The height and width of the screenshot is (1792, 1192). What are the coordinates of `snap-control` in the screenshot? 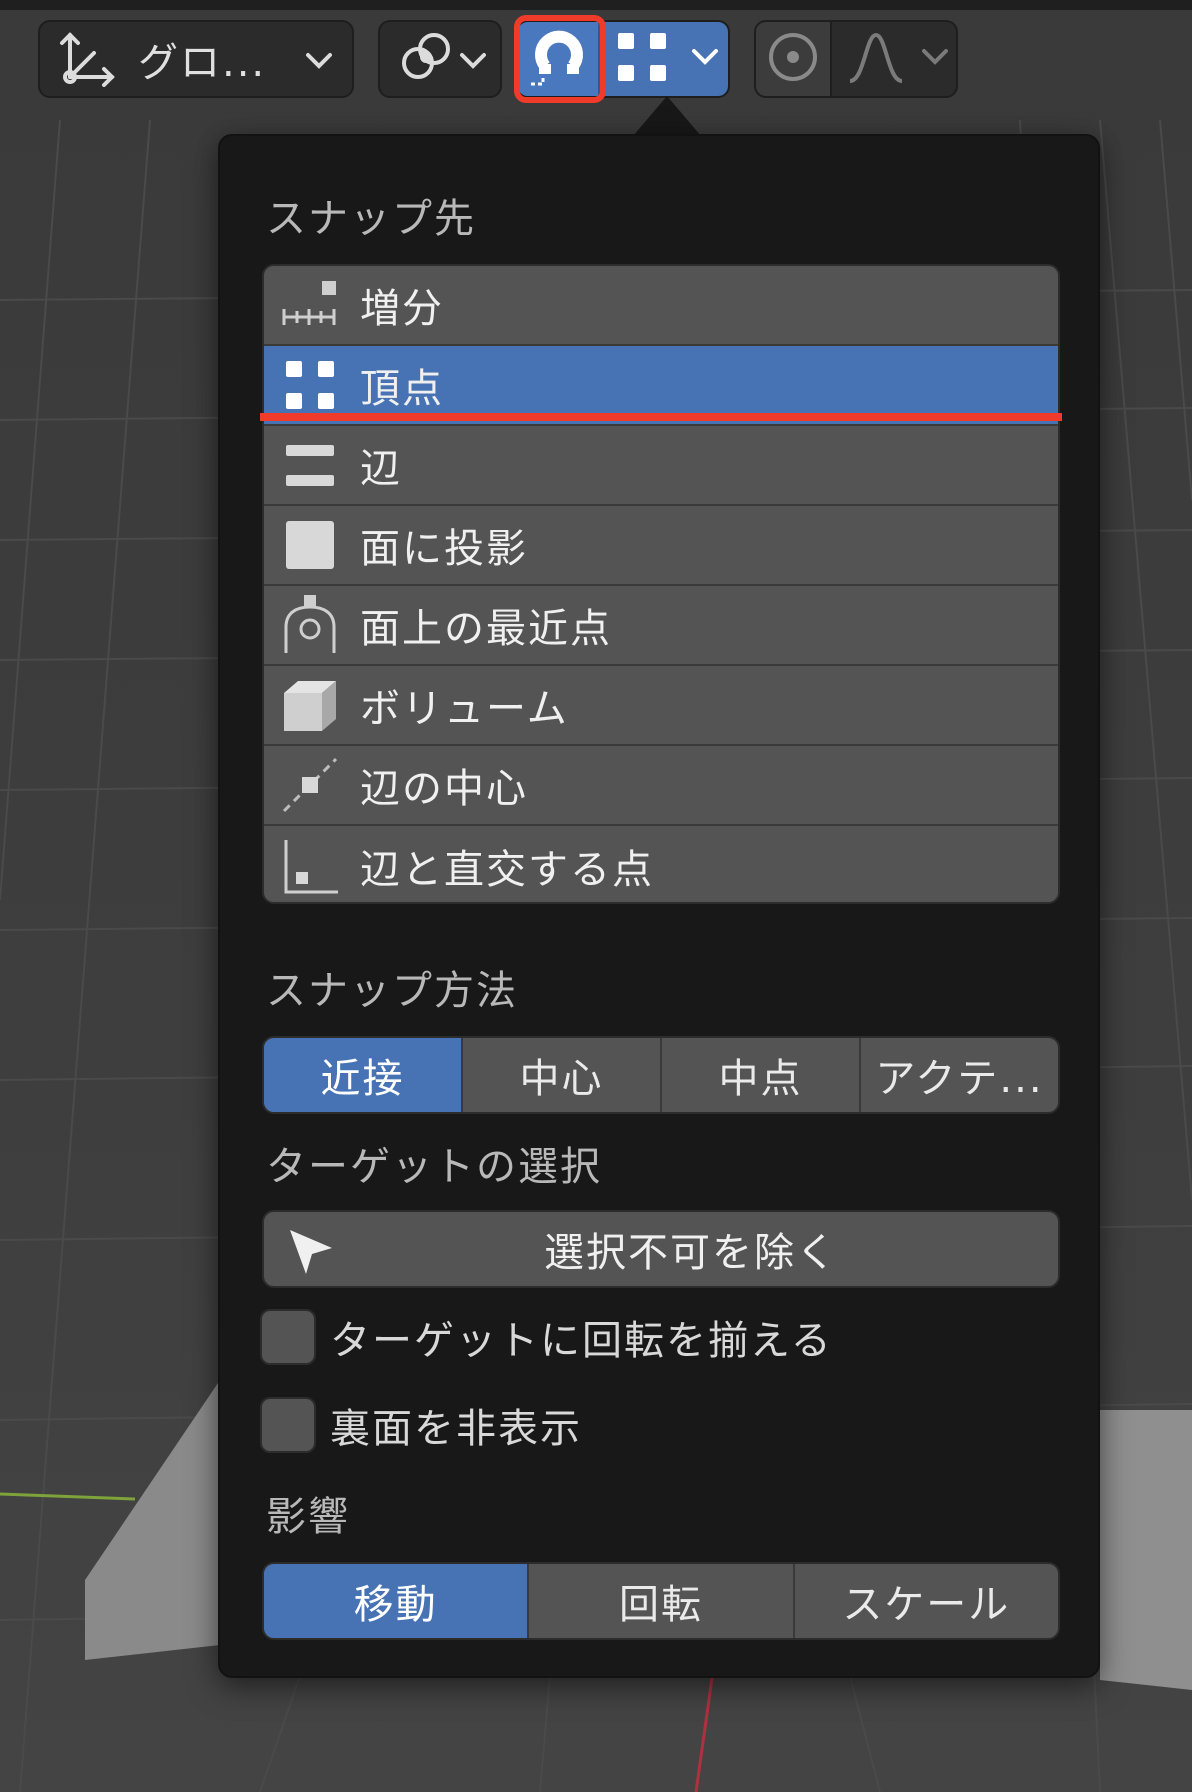 It's located at (623, 59).